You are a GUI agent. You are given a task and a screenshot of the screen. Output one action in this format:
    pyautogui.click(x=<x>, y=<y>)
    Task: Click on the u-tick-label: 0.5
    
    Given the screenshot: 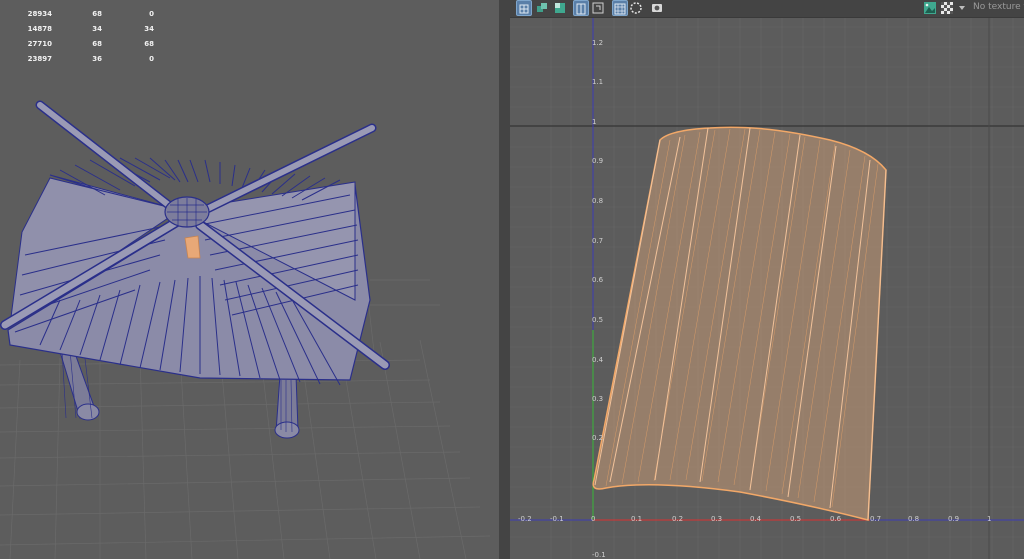 What is the action you would take?
    pyautogui.click(x=796, y=519)
    